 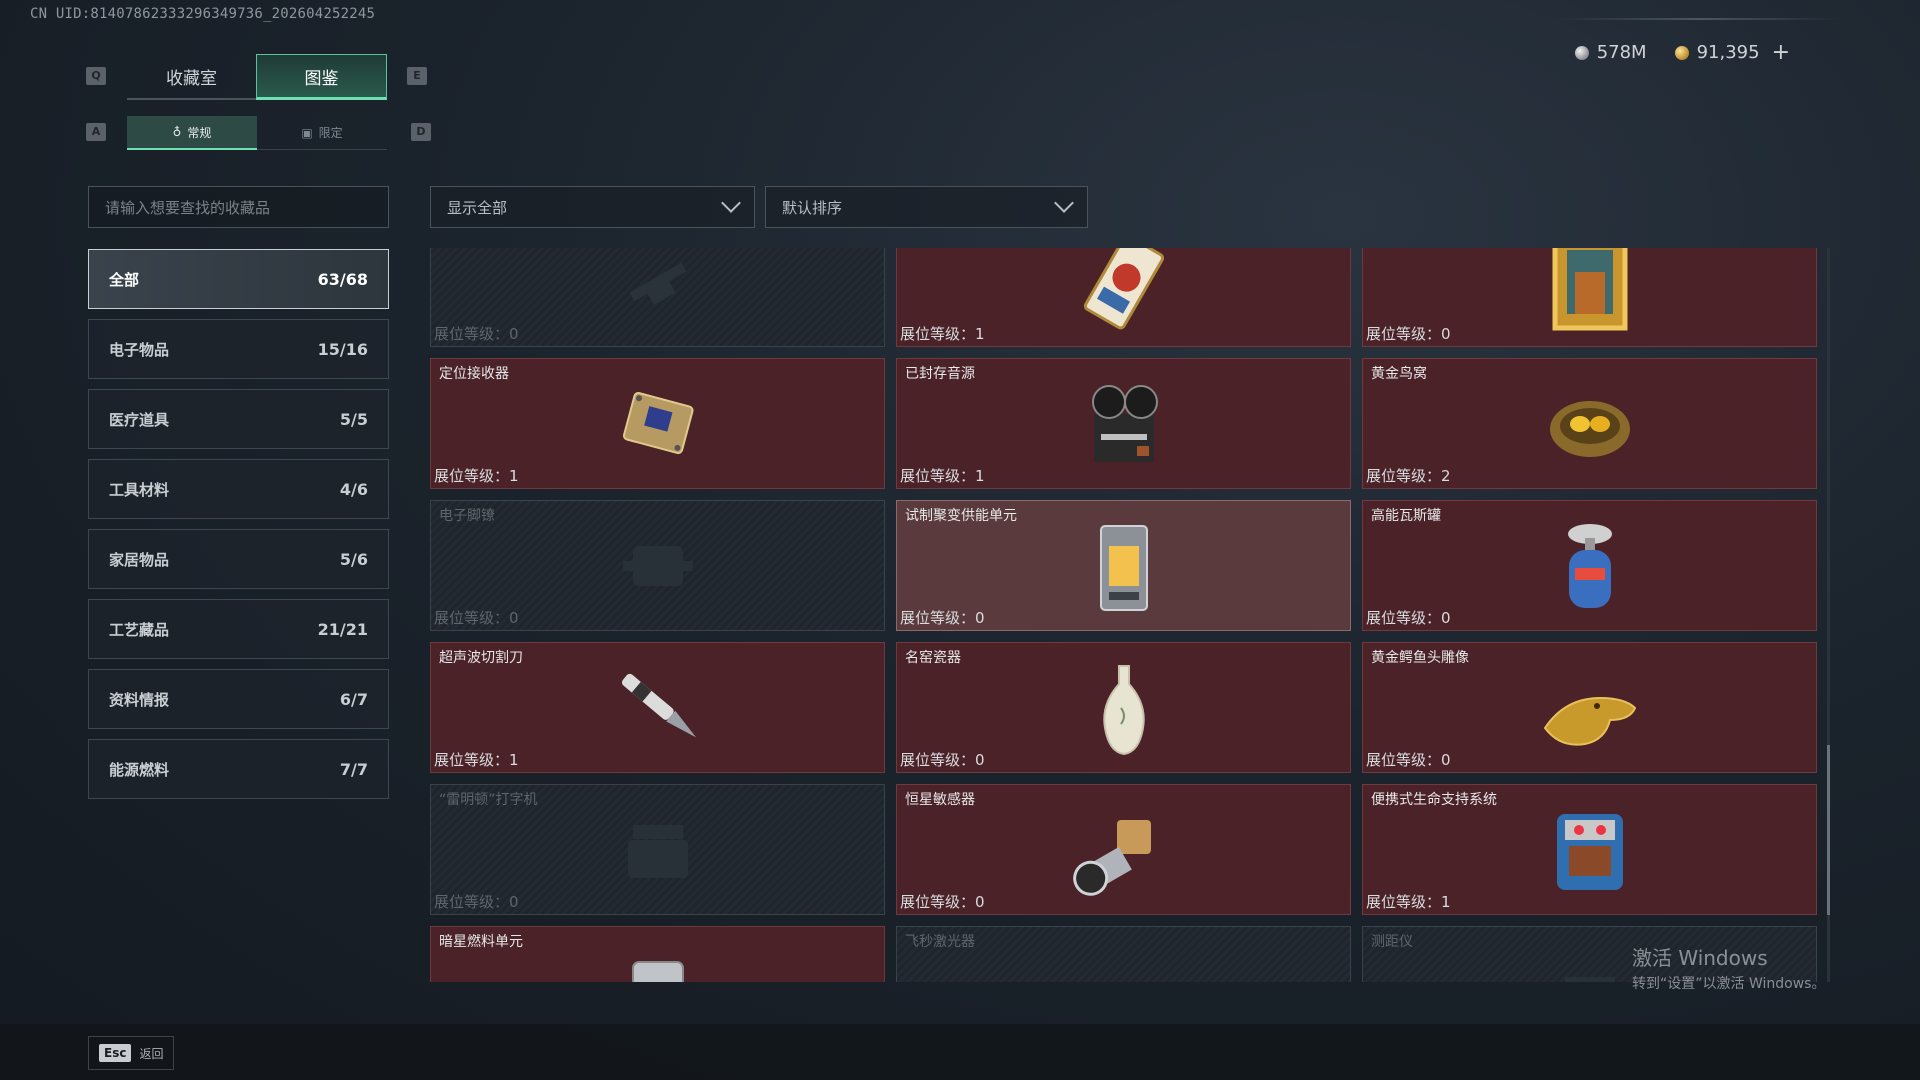 What do you see at coordinates (238, 769) in the screenshot?
I see `category-energy: 能源燃料 7/7` at bounding box center [238, 769].